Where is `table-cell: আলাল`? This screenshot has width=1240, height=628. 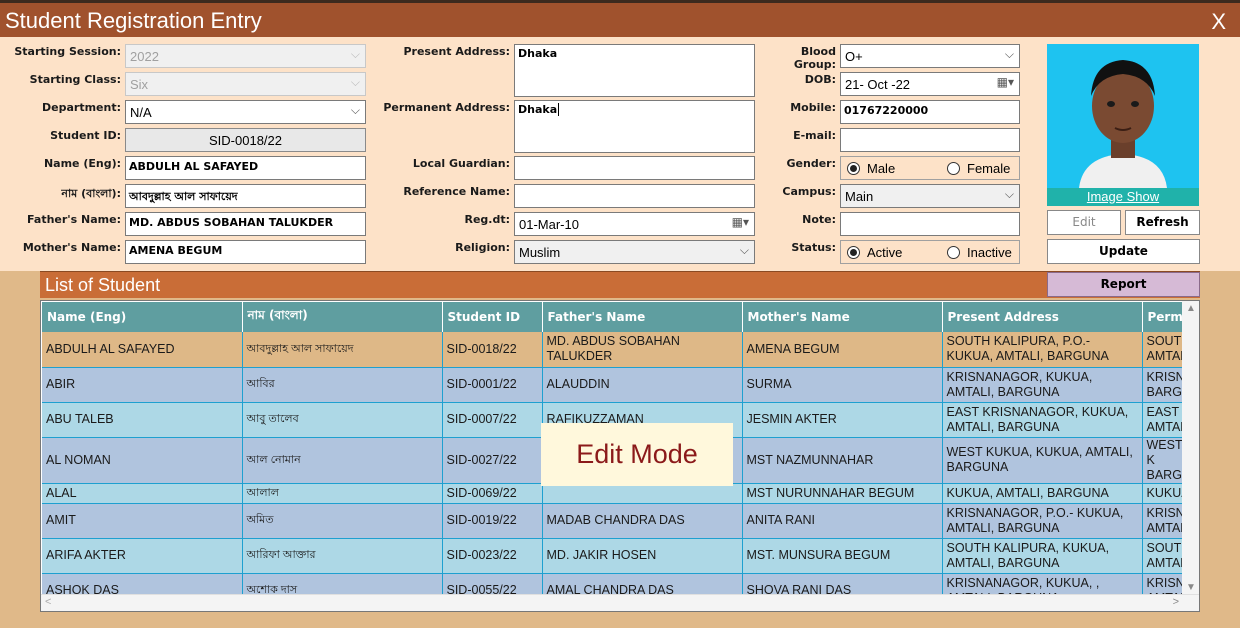
table-cell: আলাল is located at coordinates (342, 493).